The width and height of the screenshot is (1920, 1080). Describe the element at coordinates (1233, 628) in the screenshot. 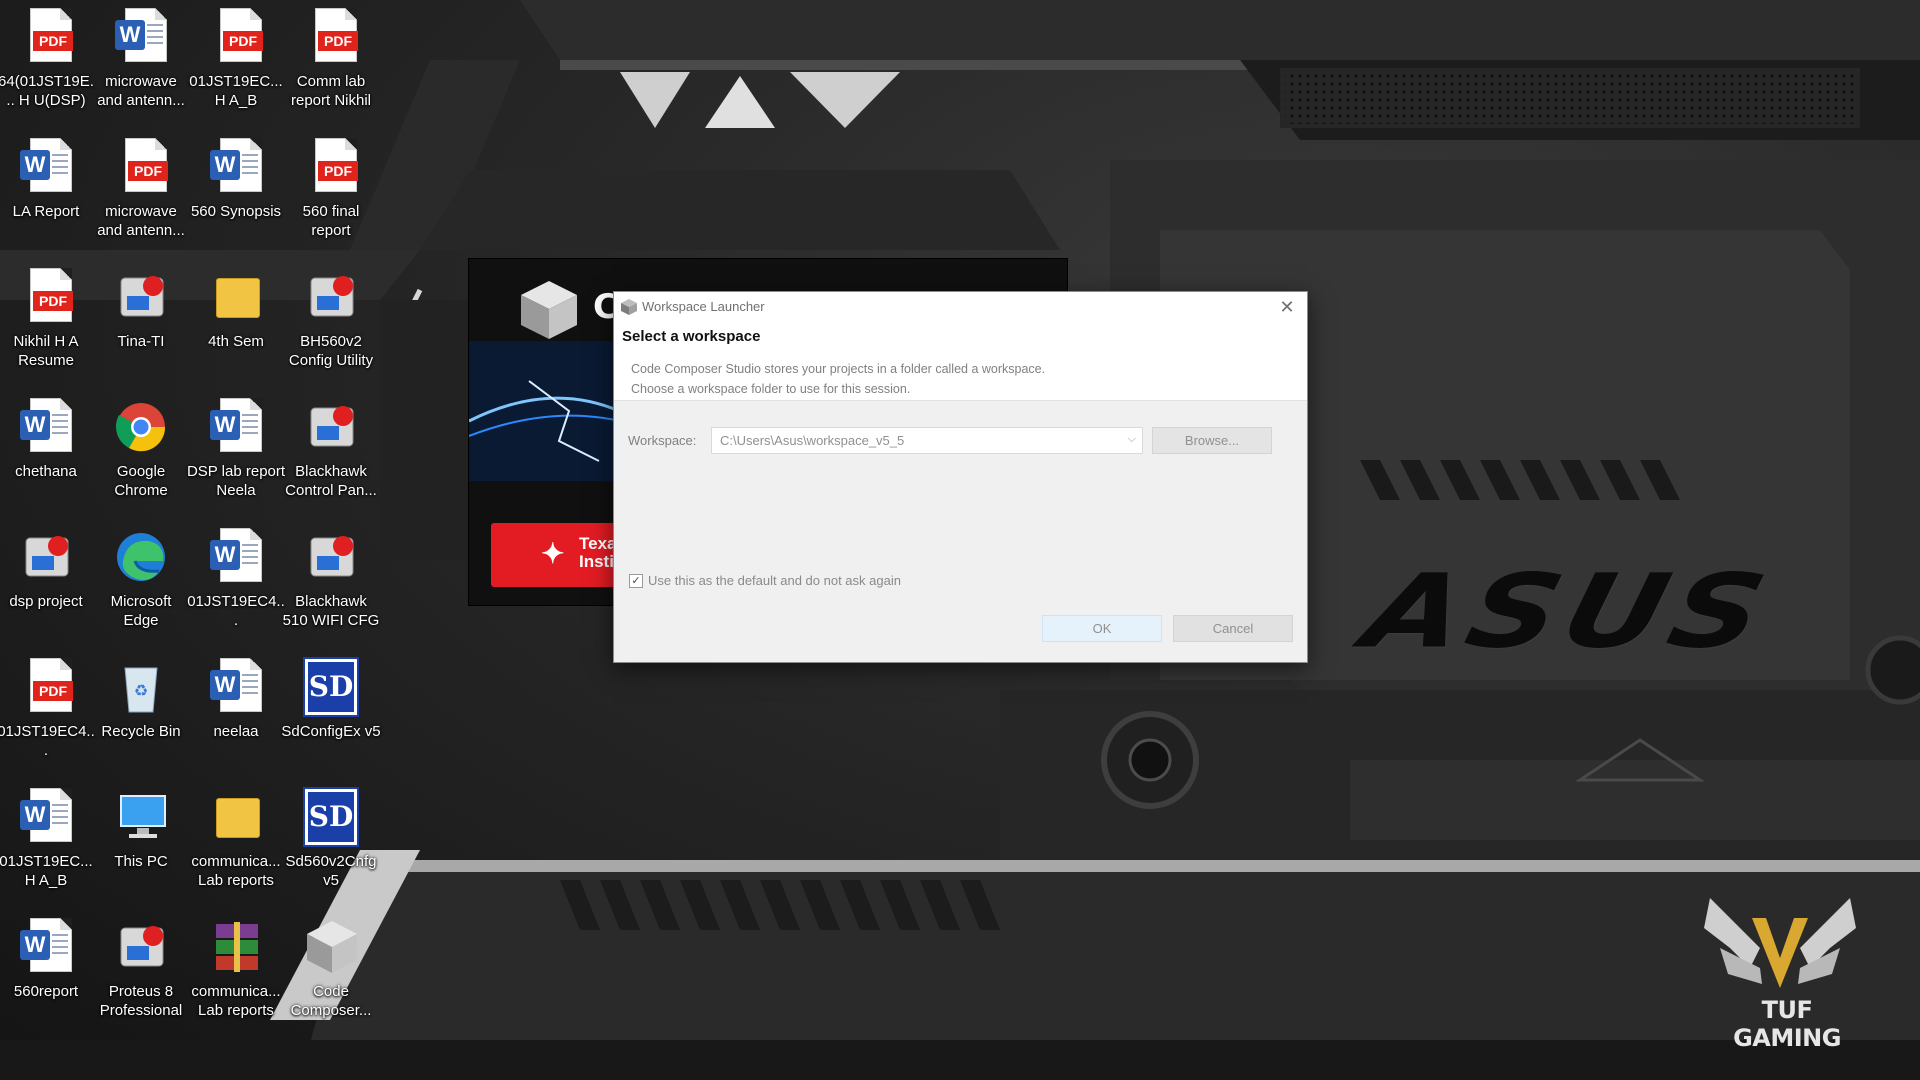

I see `cancel-button: Cancel` at that location.